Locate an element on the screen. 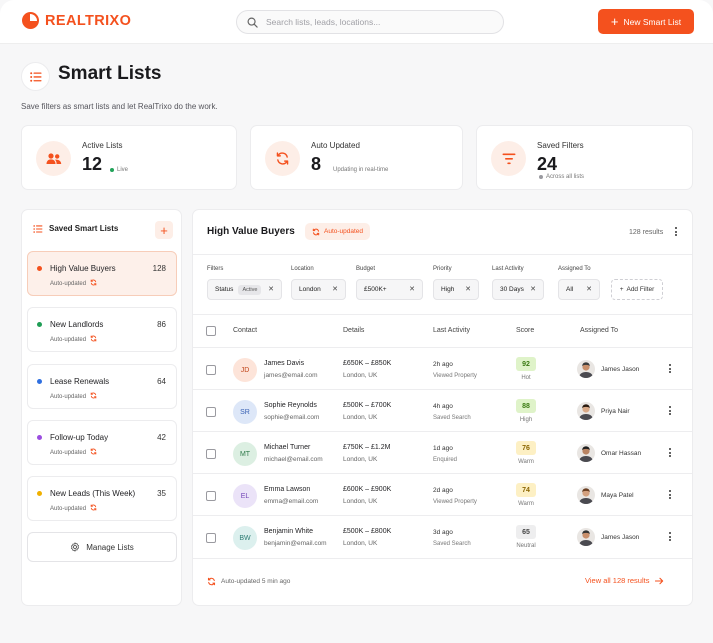 Image resolution: width=713 pixels, height=643 pixels. view-all-results-link: View all 128 results is located at coordinates (624, 580).